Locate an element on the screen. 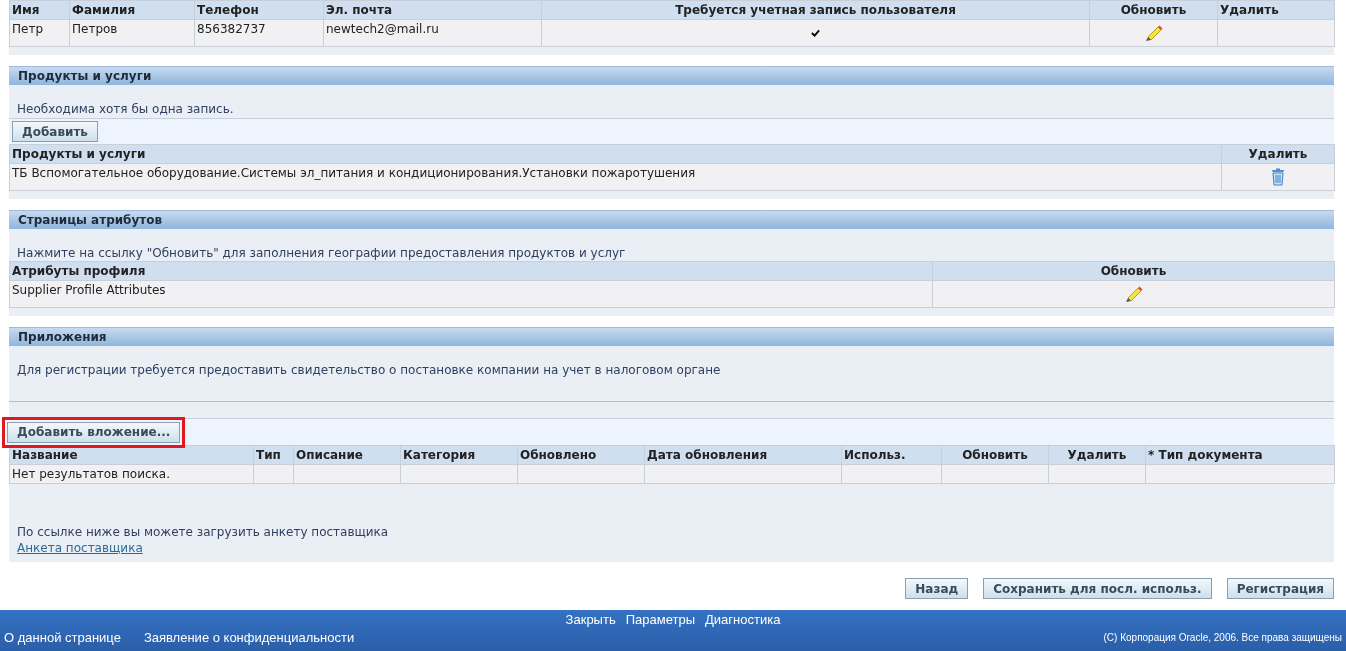  table-cell: Supplier Profile Attributes is located at coordinates (471, 294).